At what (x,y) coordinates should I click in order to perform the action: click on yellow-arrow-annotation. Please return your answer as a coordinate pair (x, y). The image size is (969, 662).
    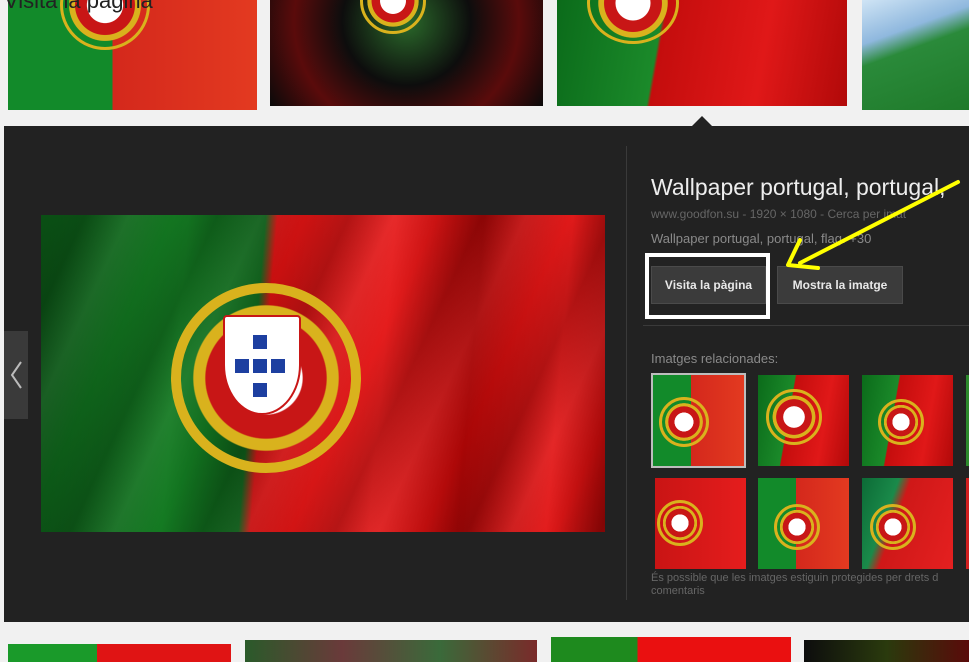
    Looking at the image, I should click on (873, 225).